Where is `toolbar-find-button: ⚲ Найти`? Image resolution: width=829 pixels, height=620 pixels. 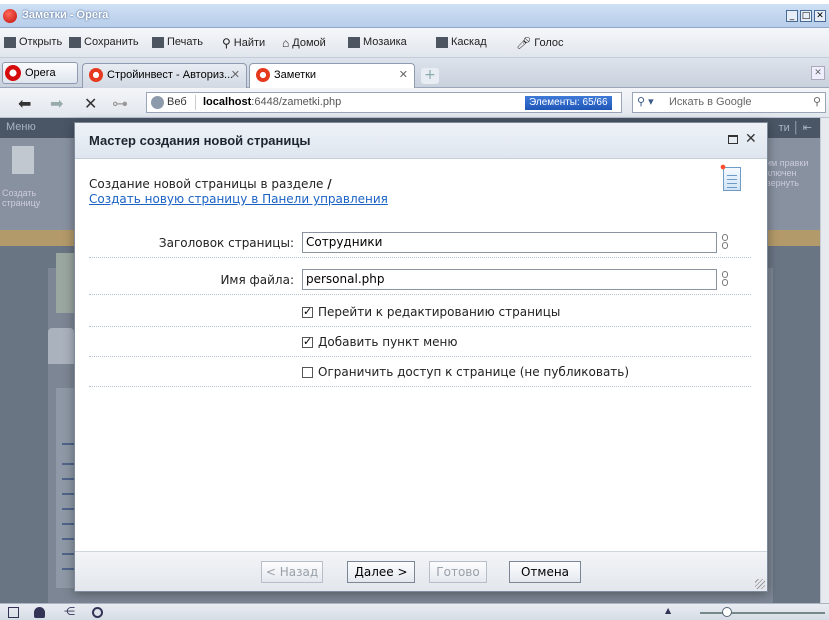 toolbar-find-button: ⚲ Найти is located at coordinates (243, 43).